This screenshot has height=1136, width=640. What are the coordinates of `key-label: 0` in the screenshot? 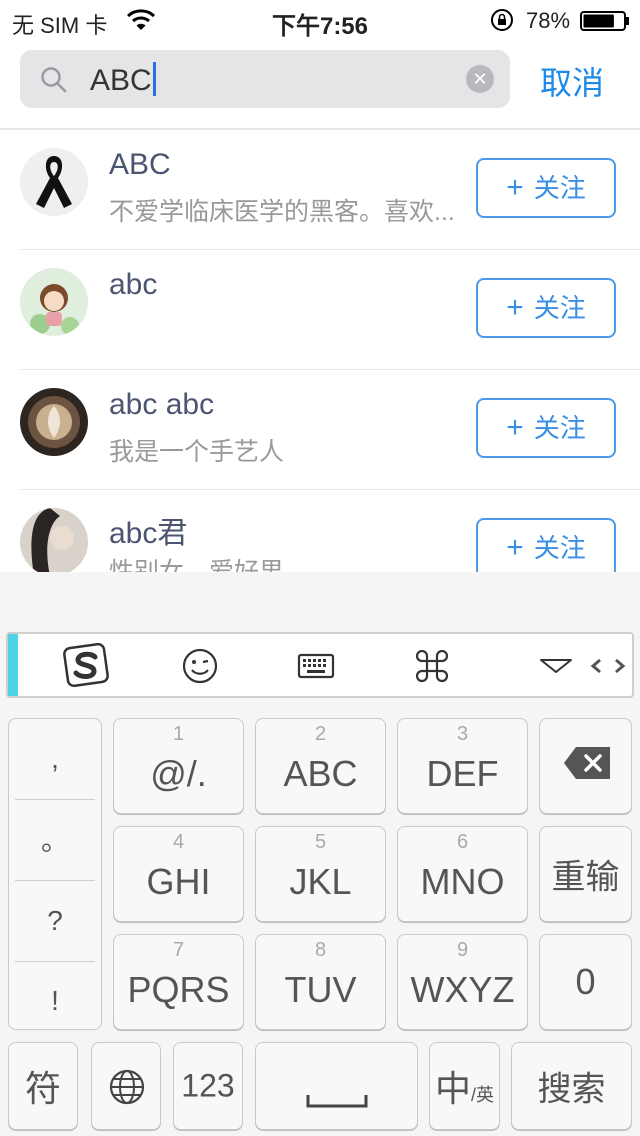 It's located at (585, 981).